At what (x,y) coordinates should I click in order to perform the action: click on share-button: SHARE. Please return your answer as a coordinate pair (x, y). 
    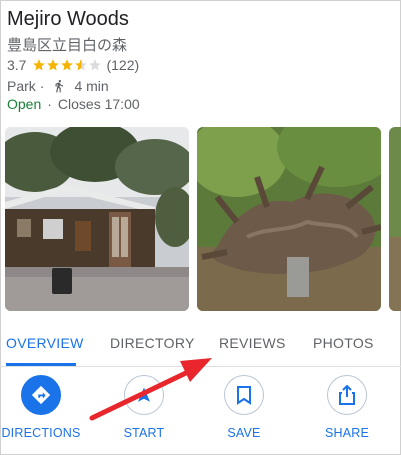
    Looking at the image, I should click on (347, 407).